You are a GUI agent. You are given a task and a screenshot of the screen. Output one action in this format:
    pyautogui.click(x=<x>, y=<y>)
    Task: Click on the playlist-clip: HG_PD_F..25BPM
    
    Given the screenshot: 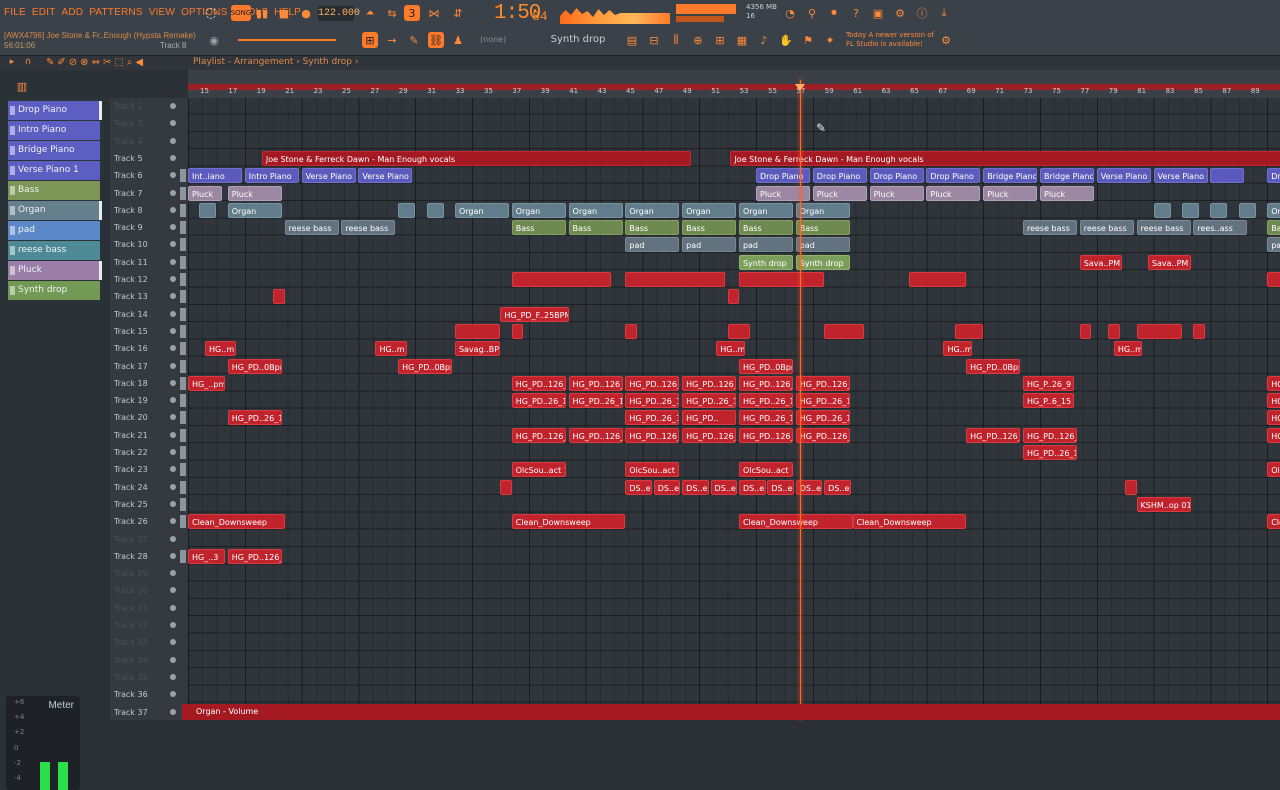 What is the action you would take?
    pyautogui.click(x=534, y=314)
    